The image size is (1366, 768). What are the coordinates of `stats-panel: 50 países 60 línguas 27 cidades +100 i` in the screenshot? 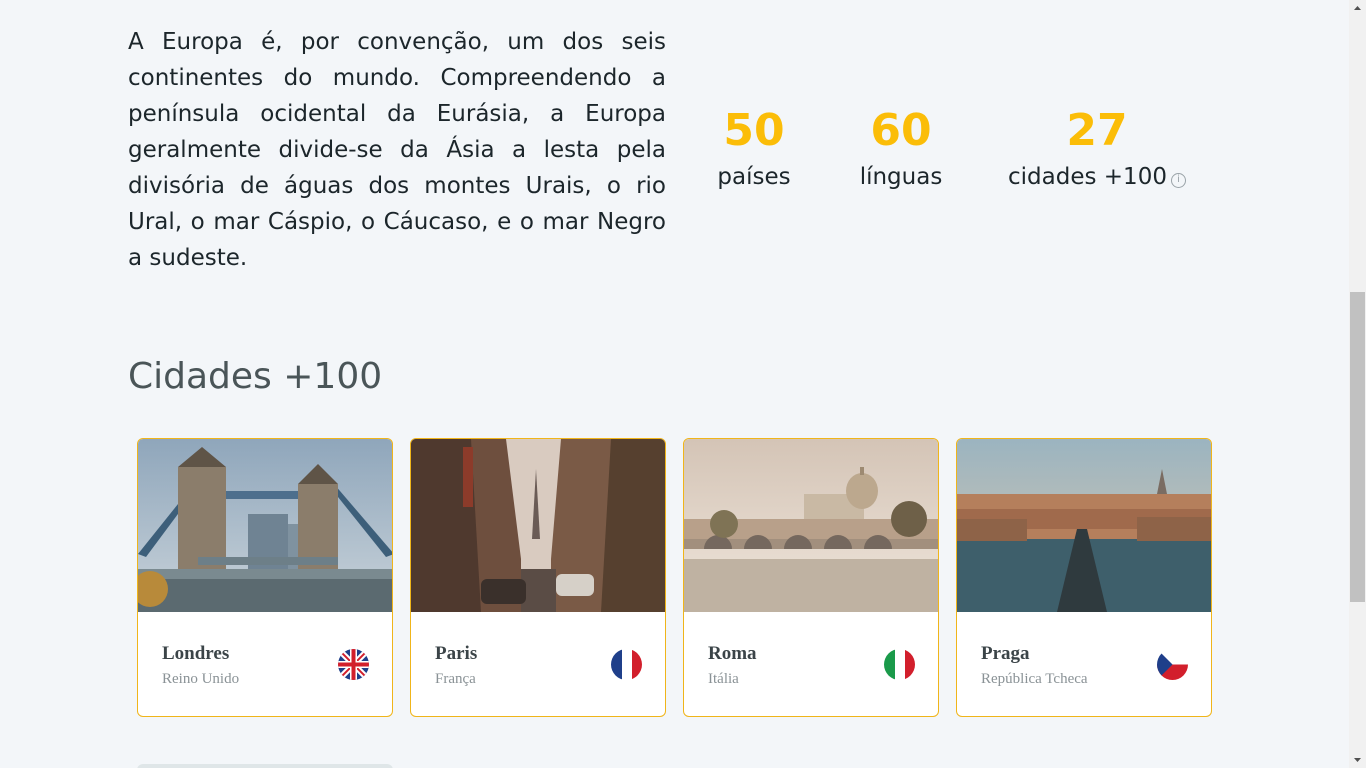 It's located at (950, 155).